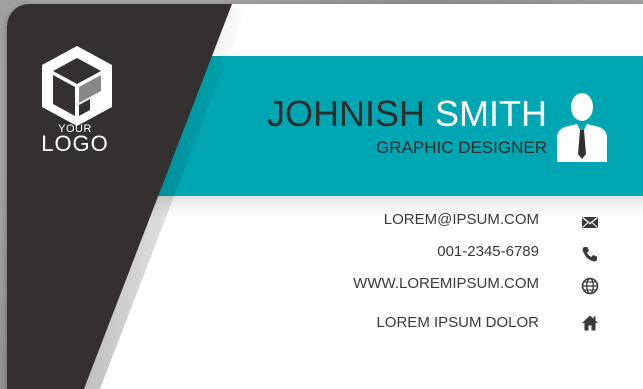 The width and height of the screenshot is (643, 389). Describe the element at coordinates (75, 143) in the screenshot. I see `logo-text: LOGO` at that location.